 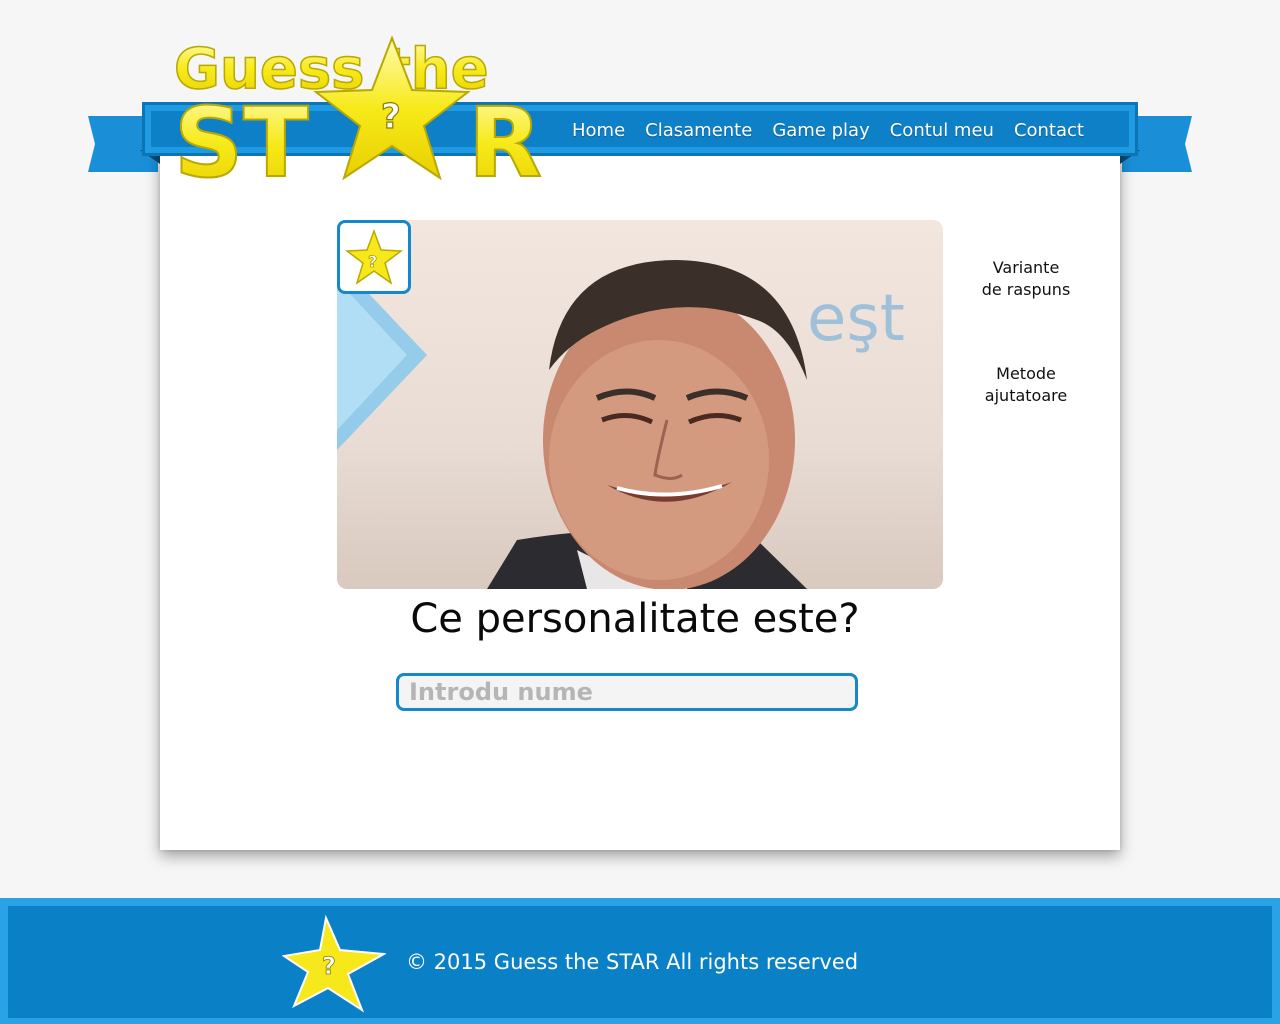 I want to click on guess-the-star-logo: Guess the ST ? R, so click(x=363, y=108).